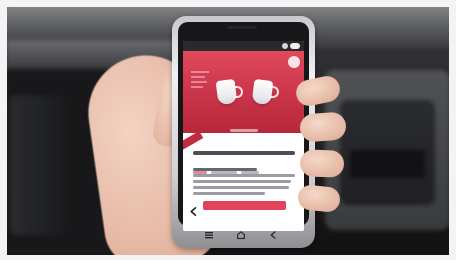 The height and width of the screenshot is (260, 456). I want to click on hero-decoration, so click(202, 78).